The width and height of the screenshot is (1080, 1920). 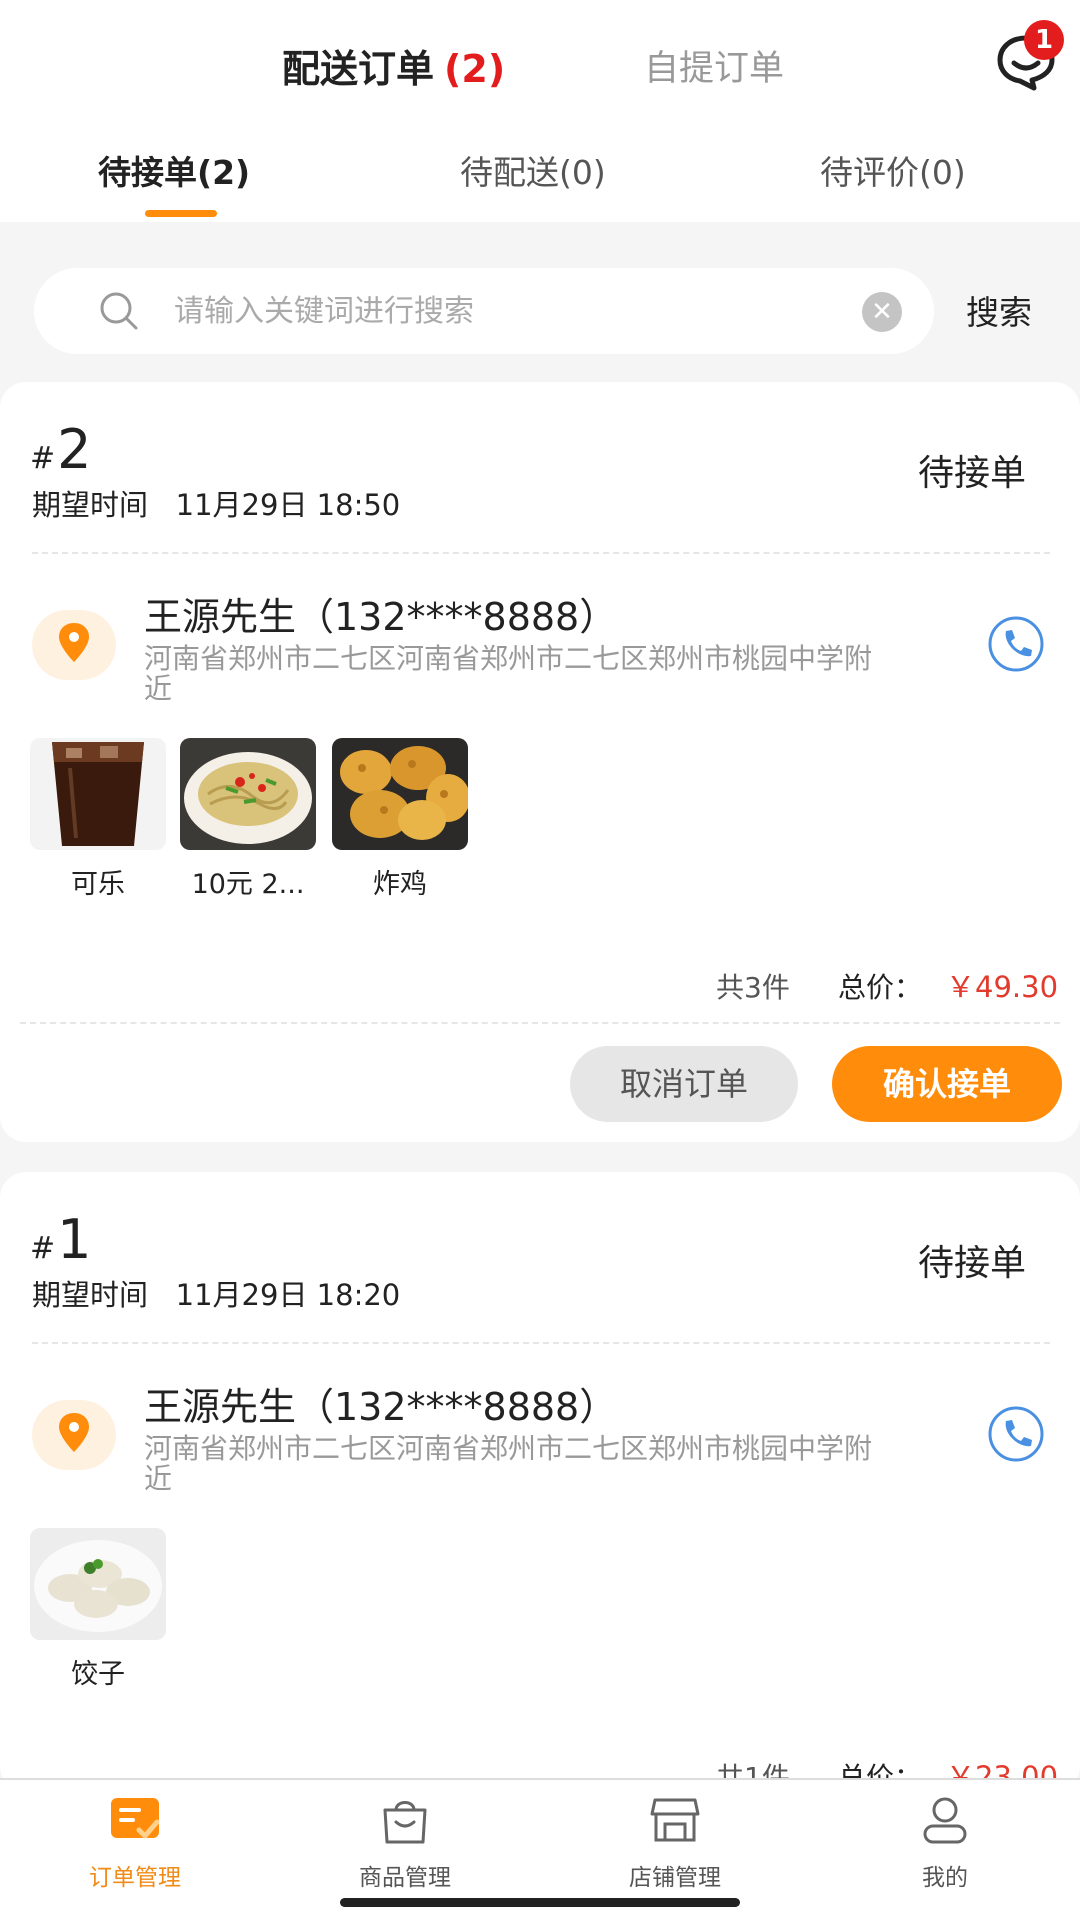 I want to click on fried-chicken-image, so click(x=400, y=794).